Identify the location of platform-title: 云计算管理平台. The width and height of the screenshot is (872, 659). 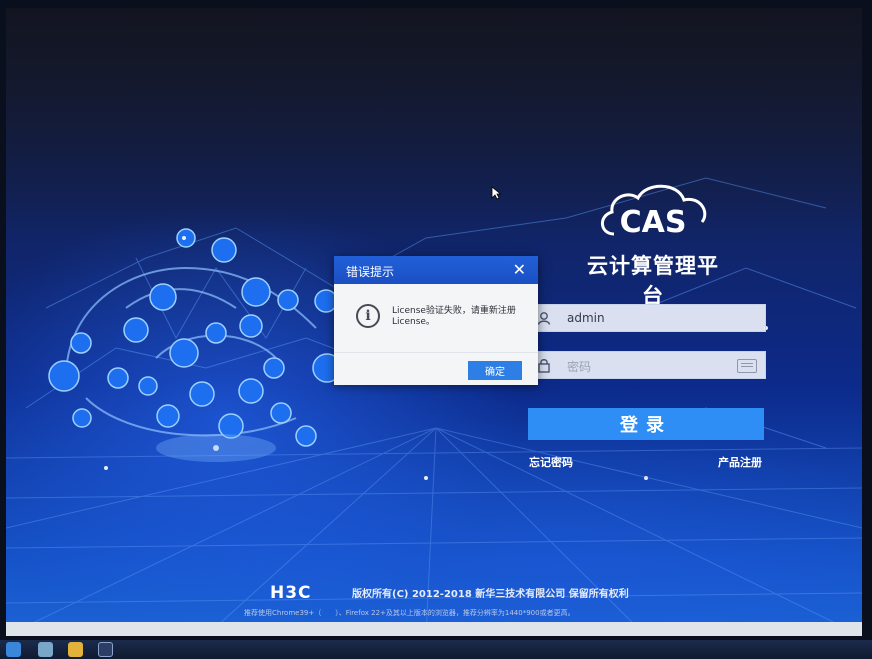
(653, 281).